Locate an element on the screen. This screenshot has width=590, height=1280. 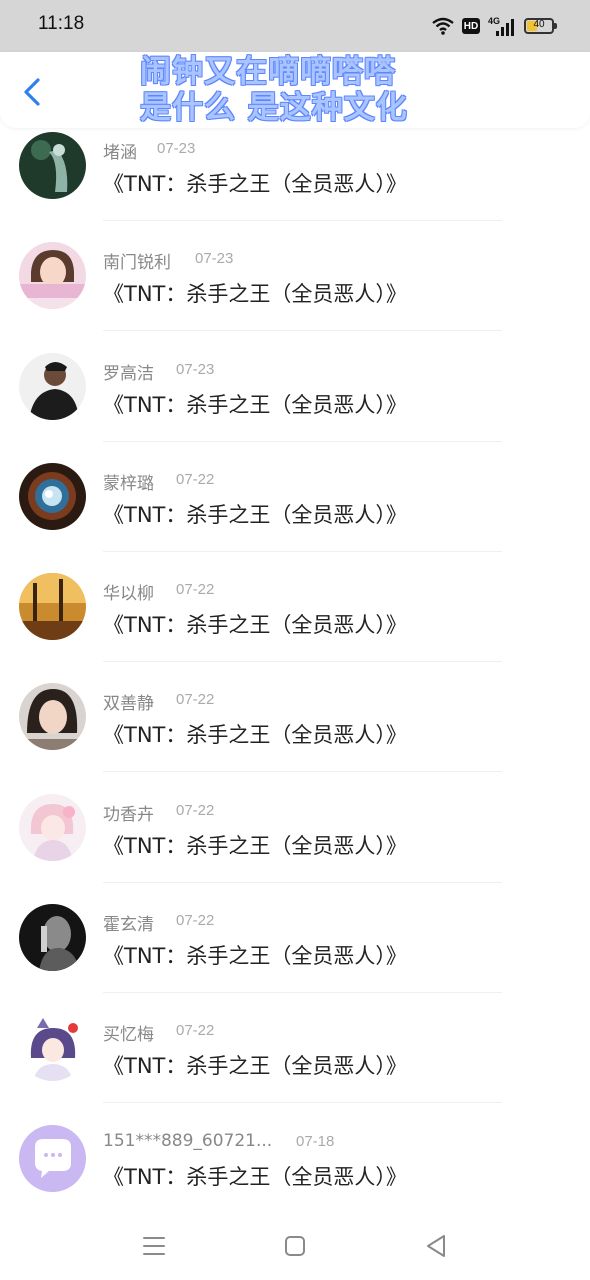
menu-button is located at coordinates (154, 1246).